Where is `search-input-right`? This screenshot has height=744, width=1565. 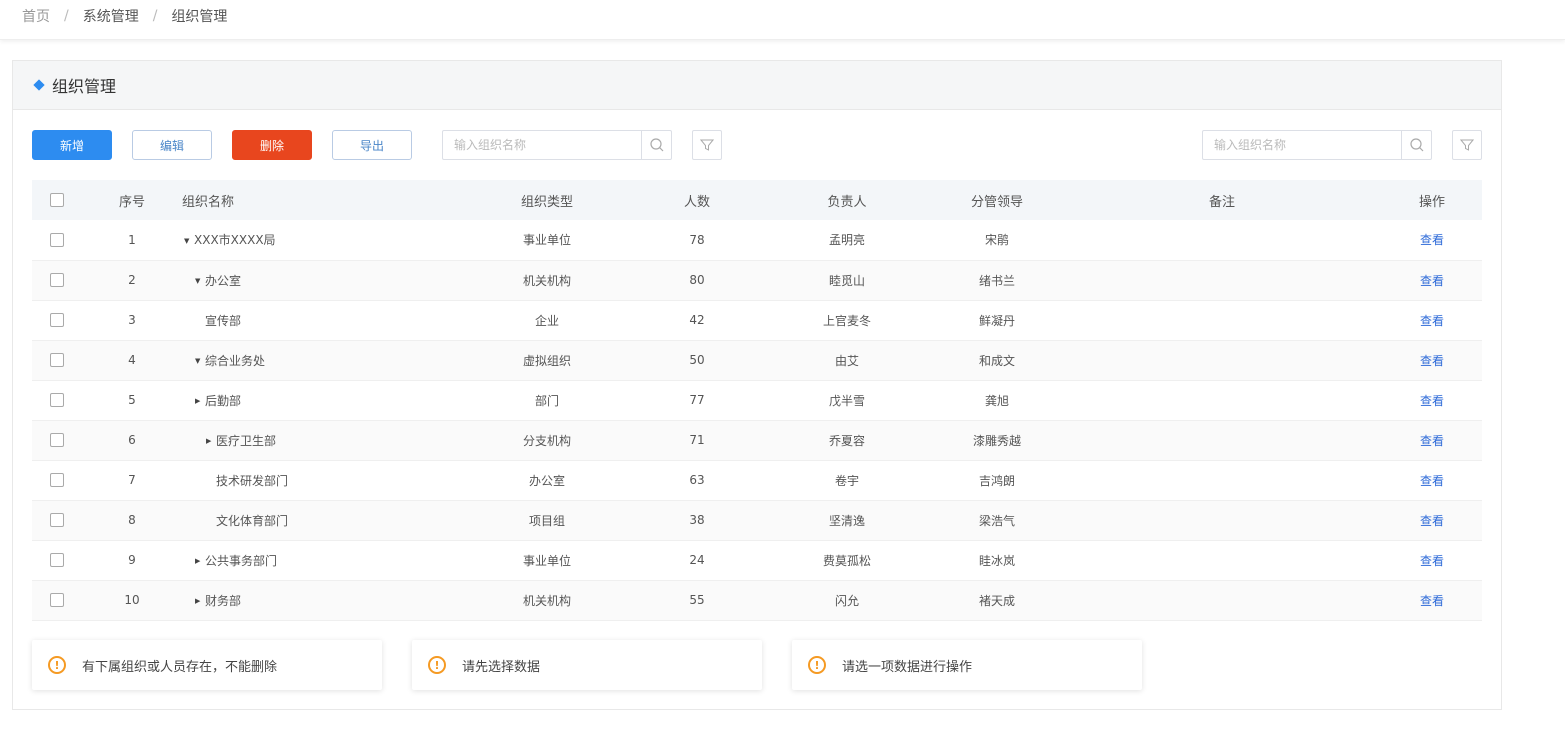
search-input-right is located at coordinates (1302, 145).